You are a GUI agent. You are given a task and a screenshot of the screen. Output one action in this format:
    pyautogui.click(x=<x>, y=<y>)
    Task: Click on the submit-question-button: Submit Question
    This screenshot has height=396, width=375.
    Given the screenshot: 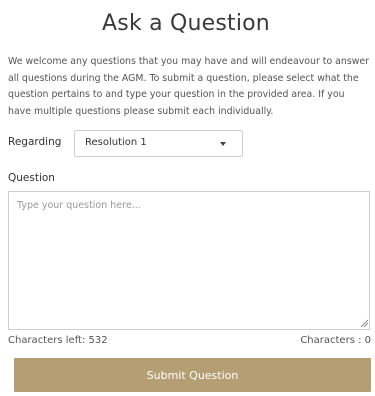 What is the action you would take?
    pyautogui.click(x=192, y=375)
    